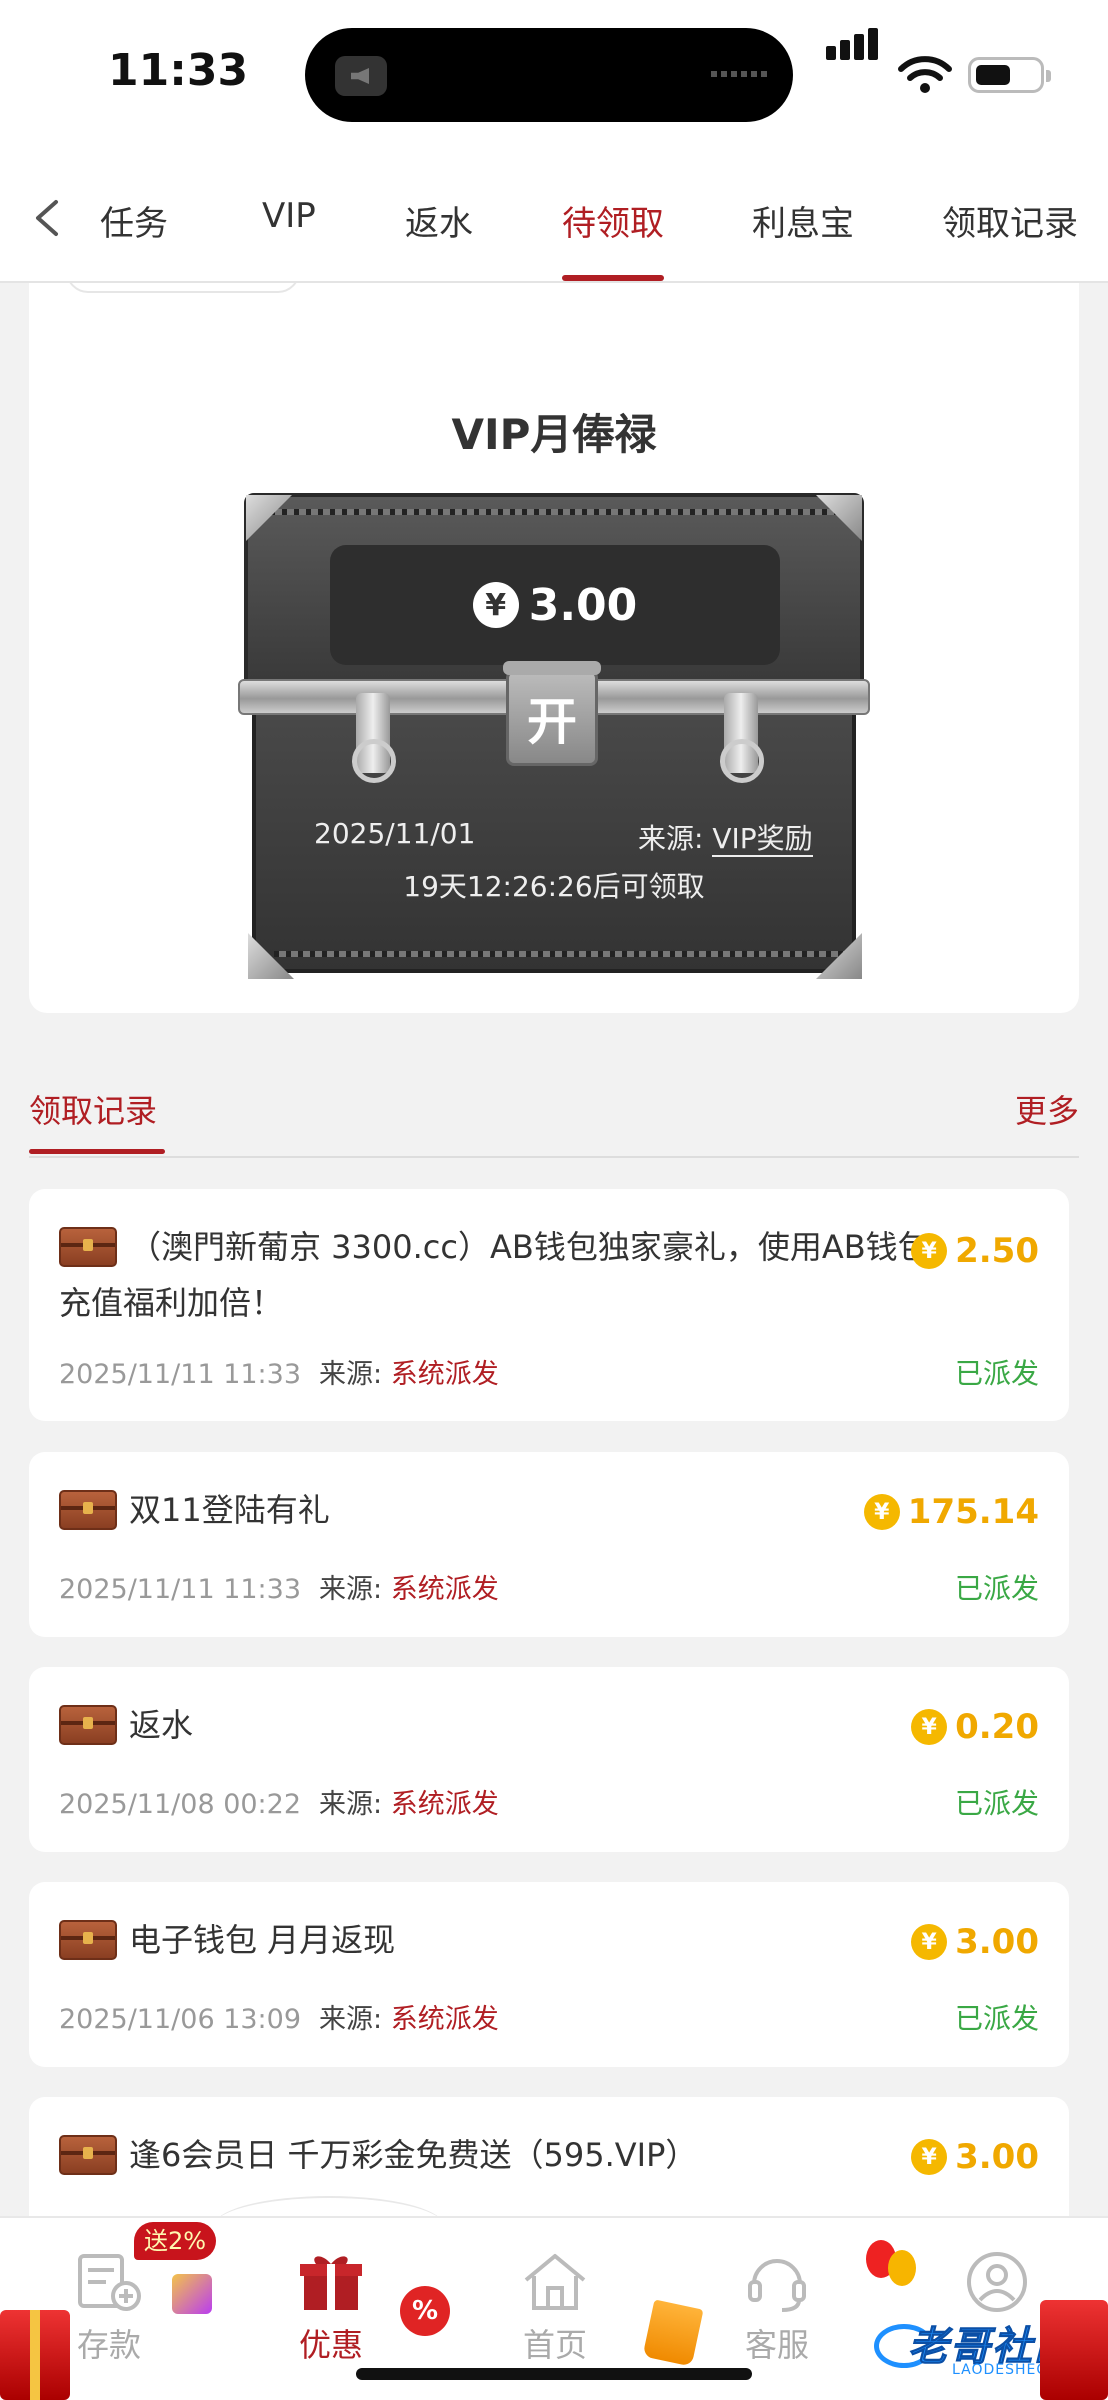  I want to click on nav-label: 客服, so click(776, 2345).